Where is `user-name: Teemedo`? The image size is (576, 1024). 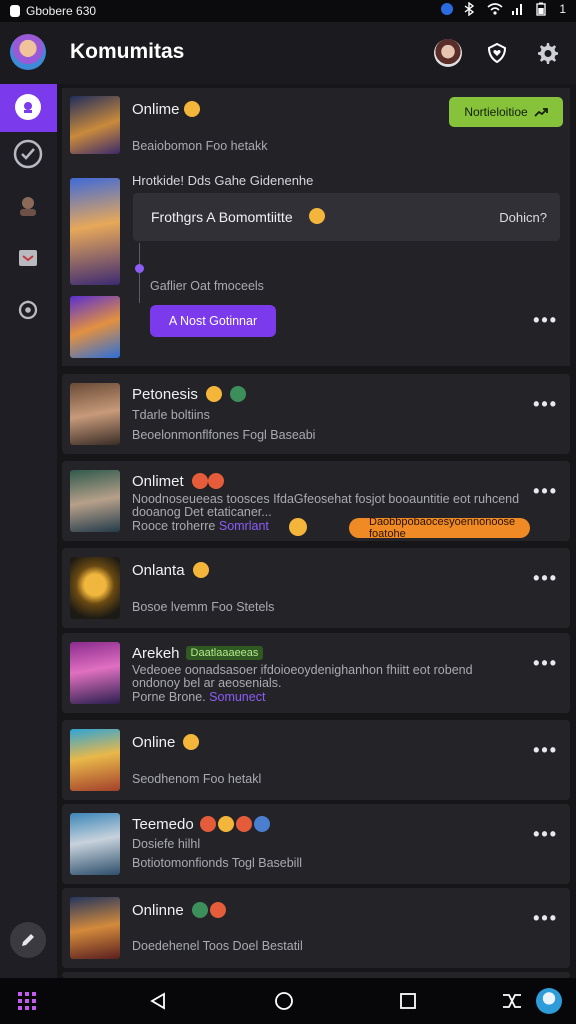
user-name: Teemedo is located at coordinates (163, 824).